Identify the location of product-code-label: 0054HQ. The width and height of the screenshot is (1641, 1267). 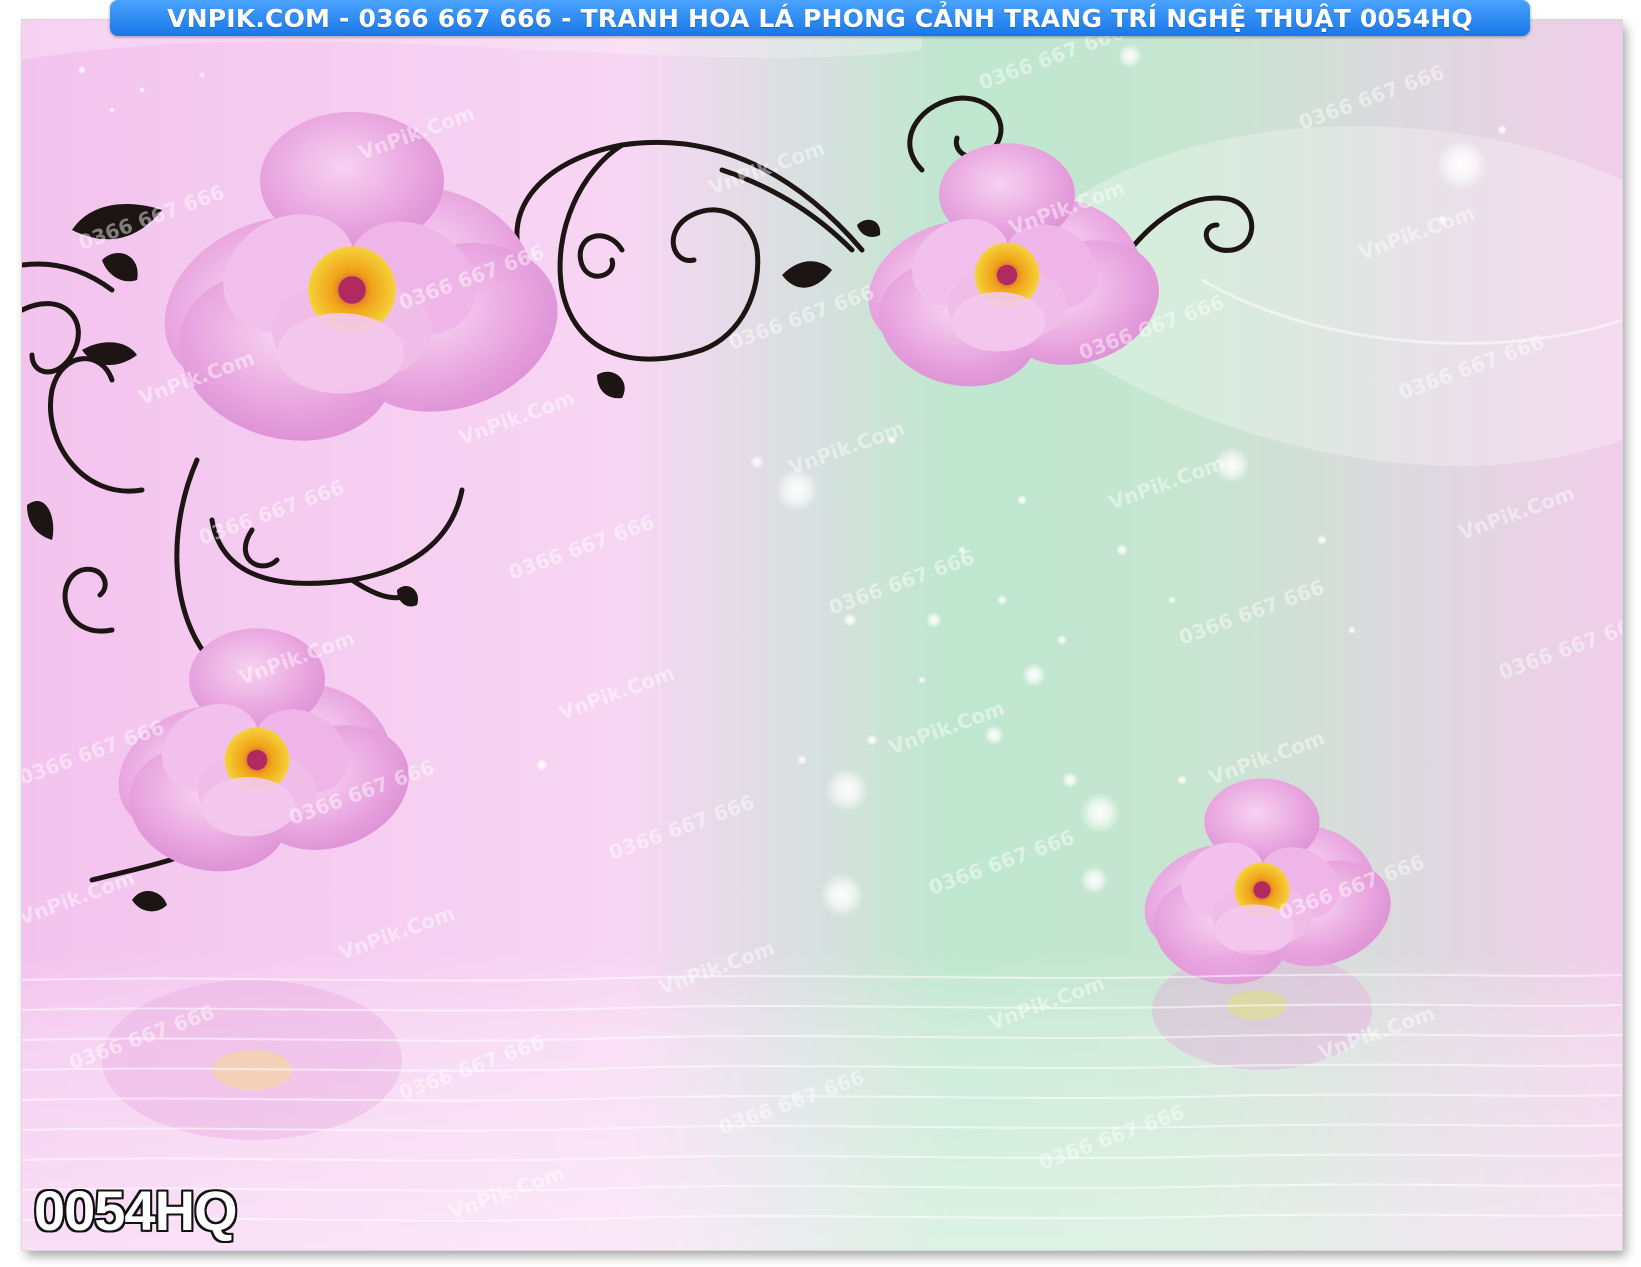
(136, 1210).